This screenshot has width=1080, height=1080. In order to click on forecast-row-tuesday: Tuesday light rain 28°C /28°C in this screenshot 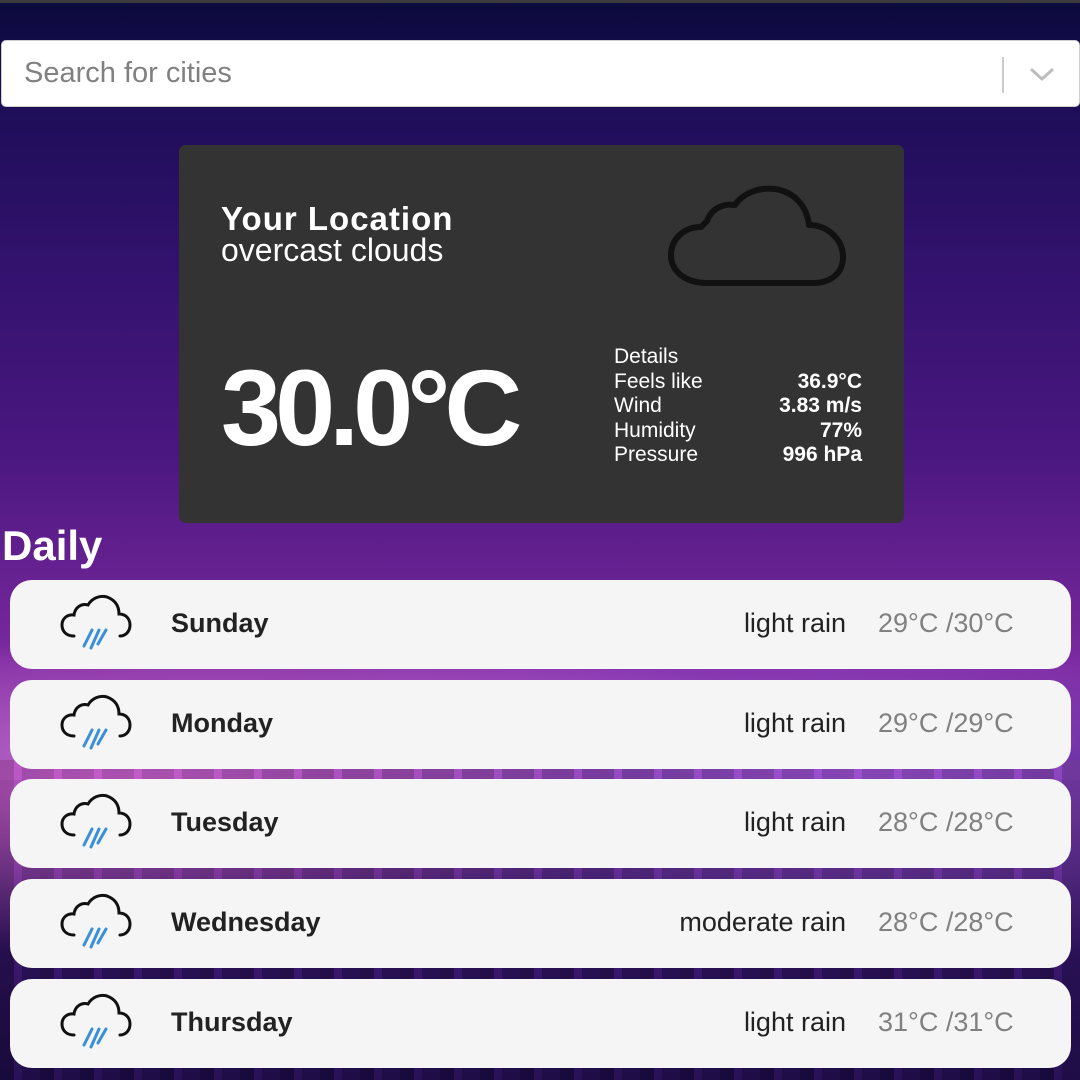, I will do `click(540, 823)`.